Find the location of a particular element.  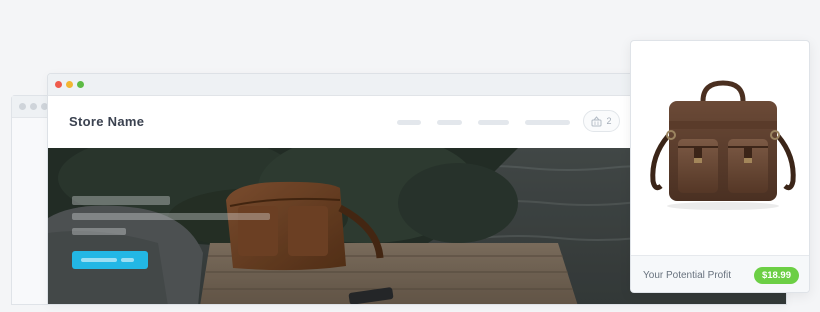

cart-count: 2 is located at coordinates (609, 121).